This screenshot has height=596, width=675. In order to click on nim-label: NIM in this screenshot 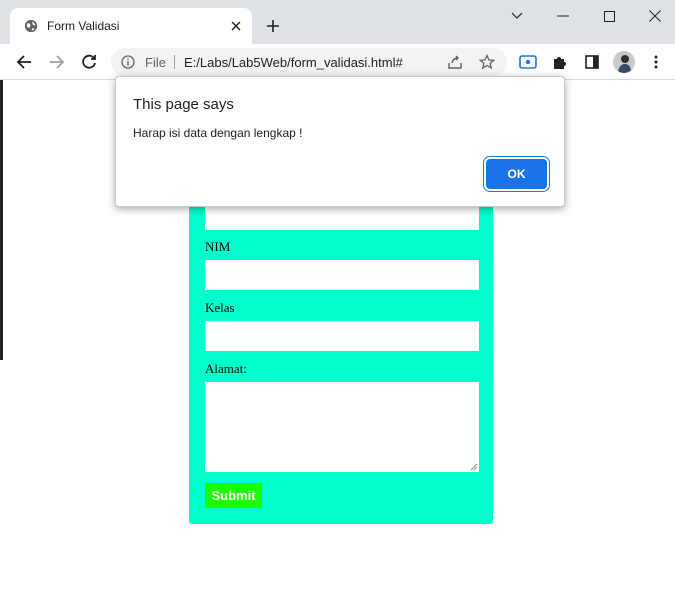, I will do `click(218, 246)`.